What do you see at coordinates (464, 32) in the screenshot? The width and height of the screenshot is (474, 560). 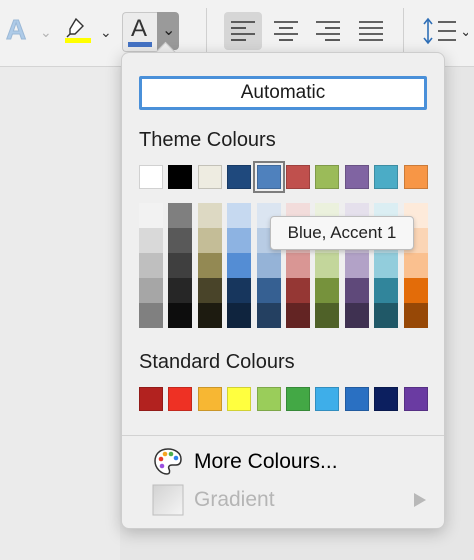 I see `line-spacing-dropdown-icon: ⌄` at bounding box center [464, 32].